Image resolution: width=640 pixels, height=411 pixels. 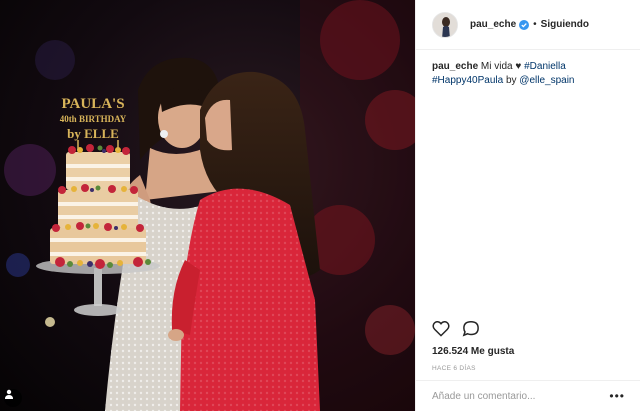 What do you see at coordinates (441, 328) in the screenshot?
I see `heart-icon` at bounding box center [441, 328].